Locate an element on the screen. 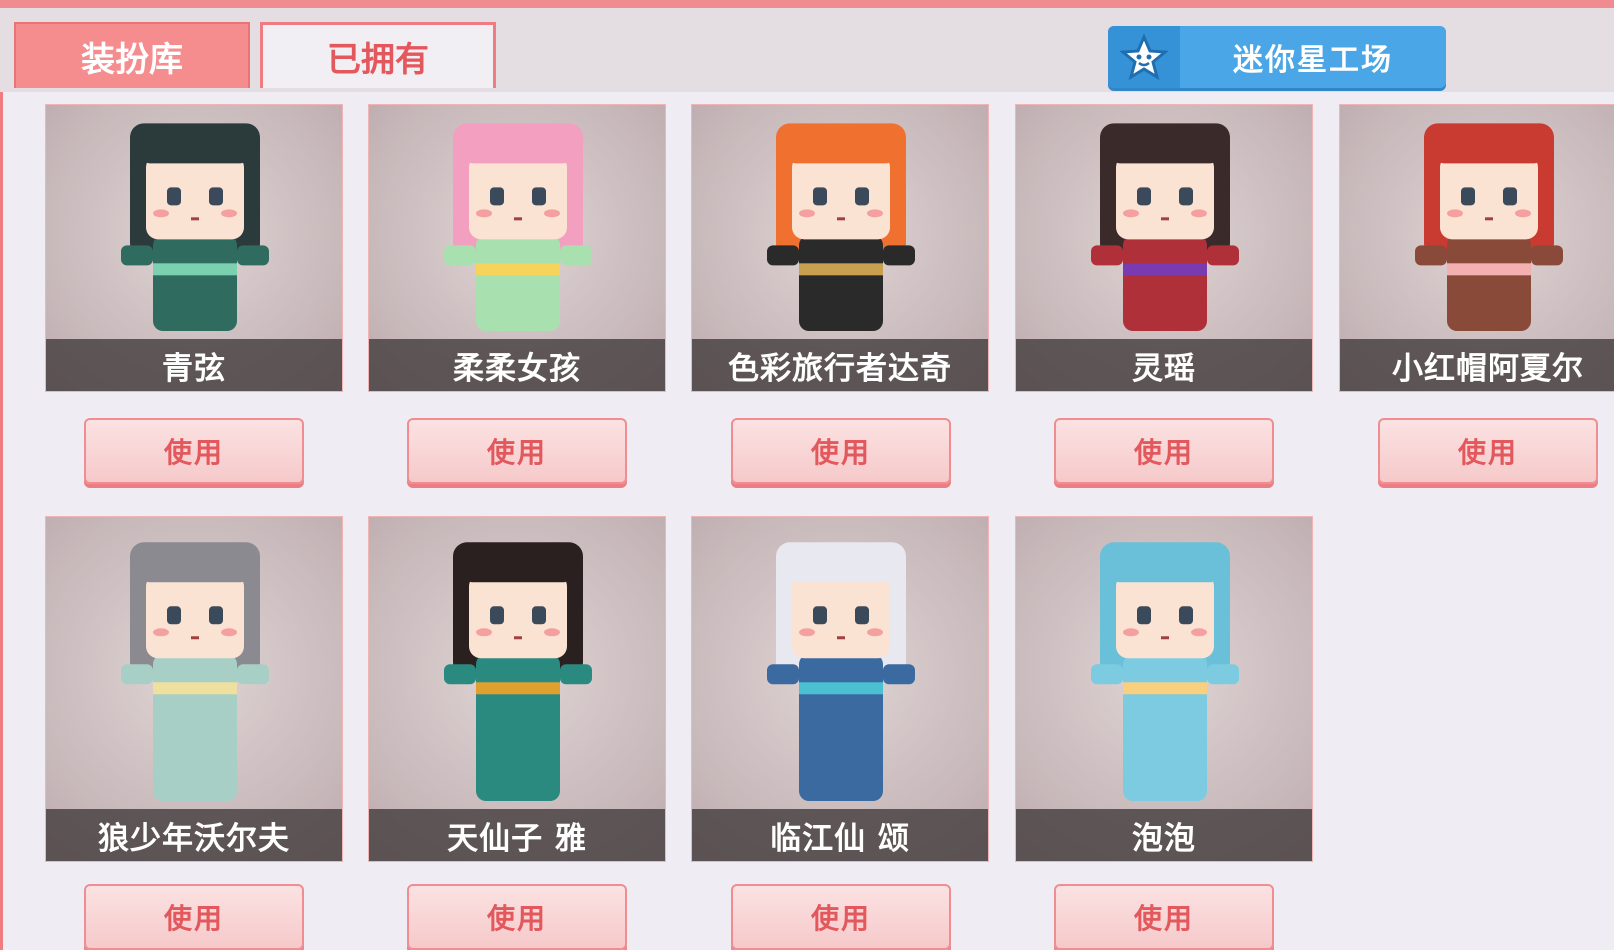 This screenshot has height=950, width=1614. skin-card: 小红帽阿夏尔 is located at coordinates (1476, 248).